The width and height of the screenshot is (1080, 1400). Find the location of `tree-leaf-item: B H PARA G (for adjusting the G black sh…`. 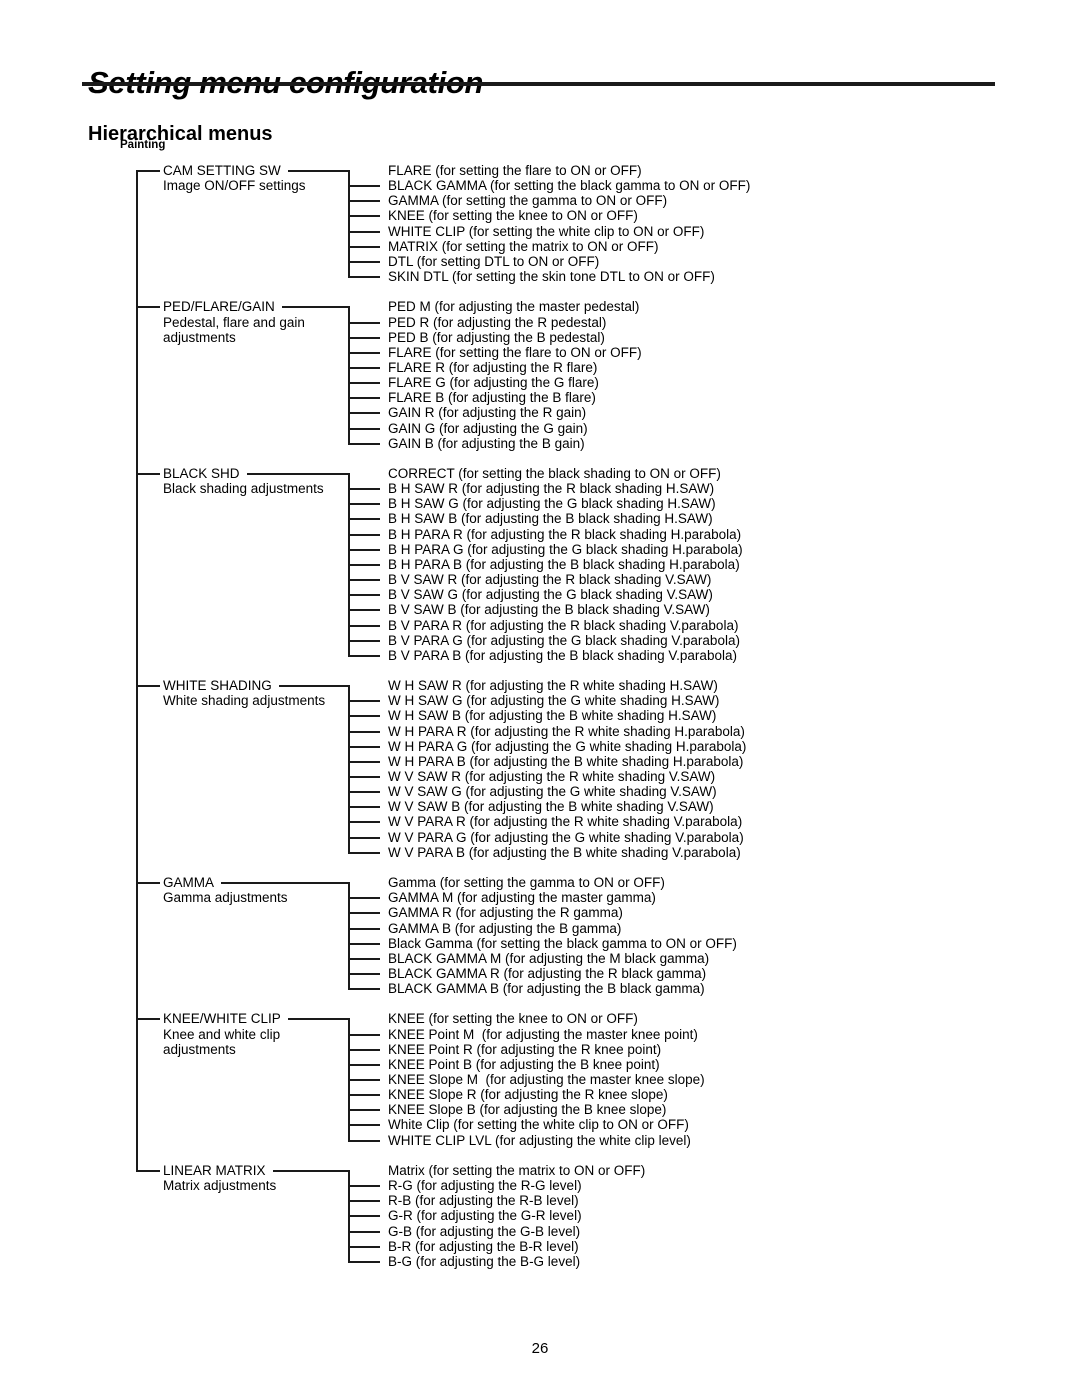

tree-leaf-item: B H PARA G (for adjusting the G black sh… is located at coordinates (565, 549).